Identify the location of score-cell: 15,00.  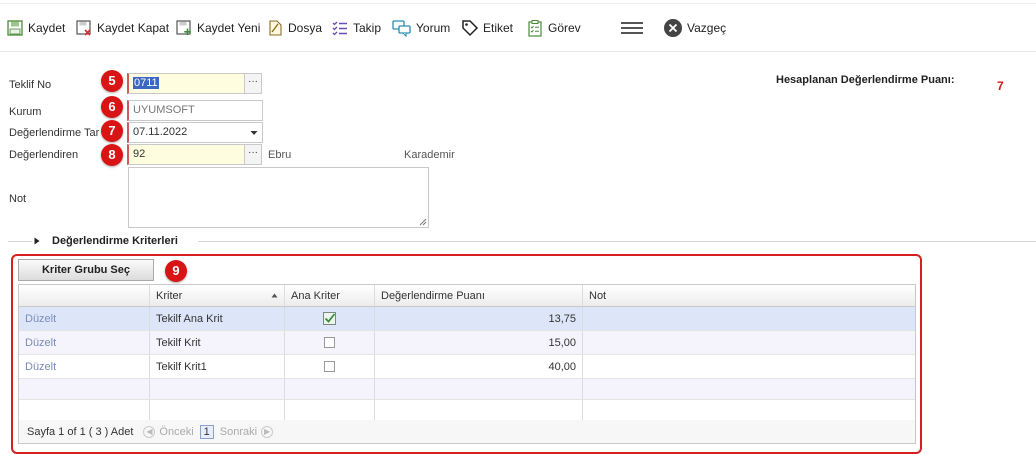
(479, 342).